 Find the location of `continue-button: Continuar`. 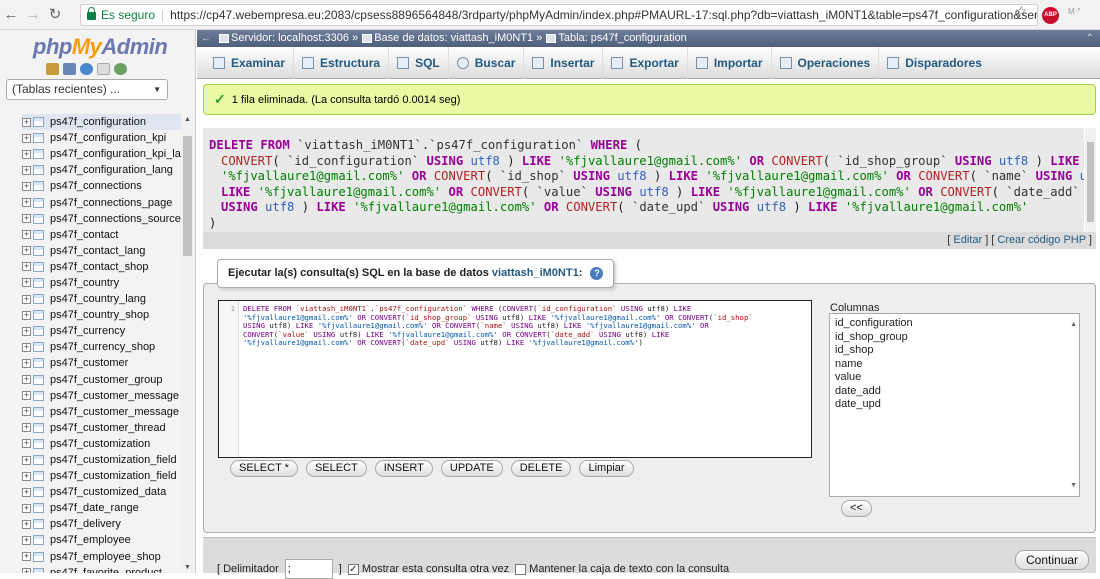

continue-button: Continuar is located at coordinates (1052, 560).